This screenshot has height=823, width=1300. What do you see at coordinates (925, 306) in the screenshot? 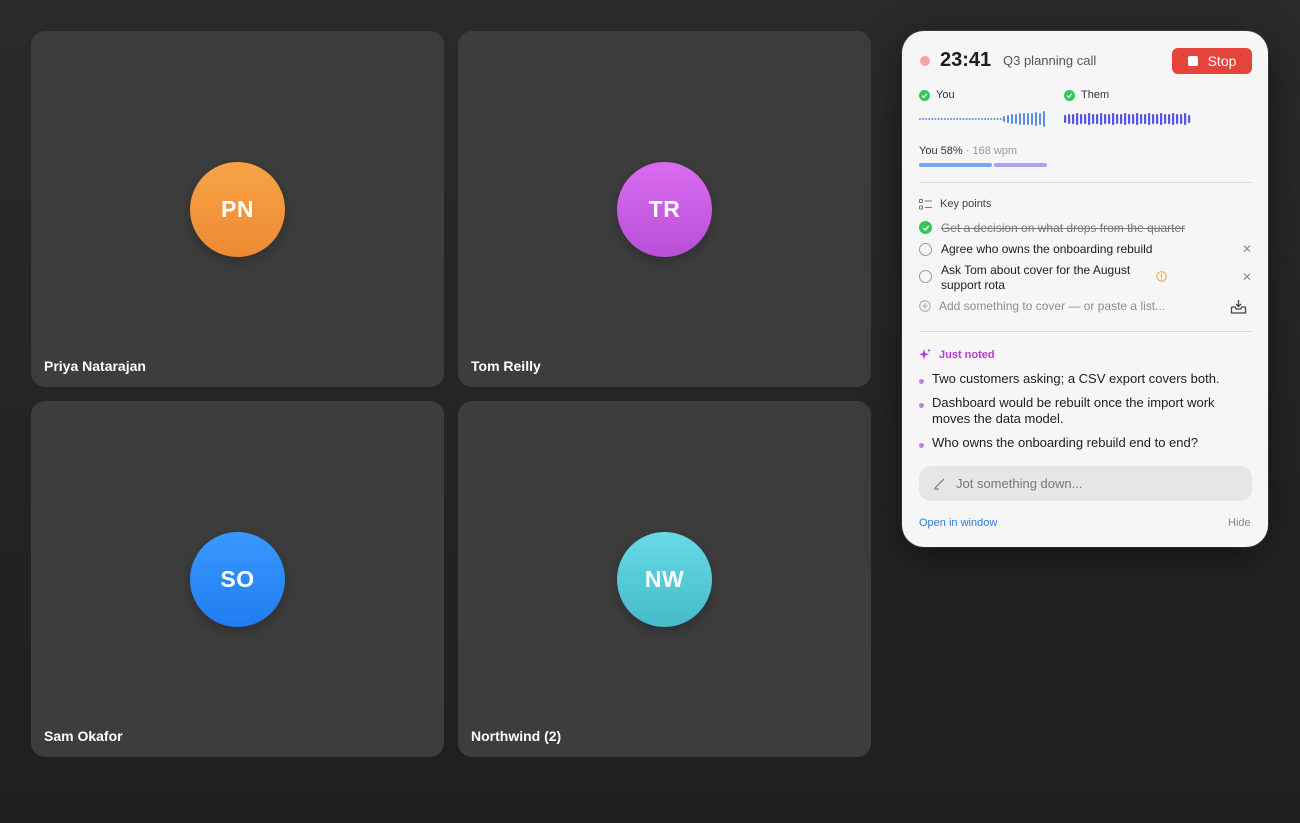
I see `add-circle-icon` at bounding box center [925, 306].